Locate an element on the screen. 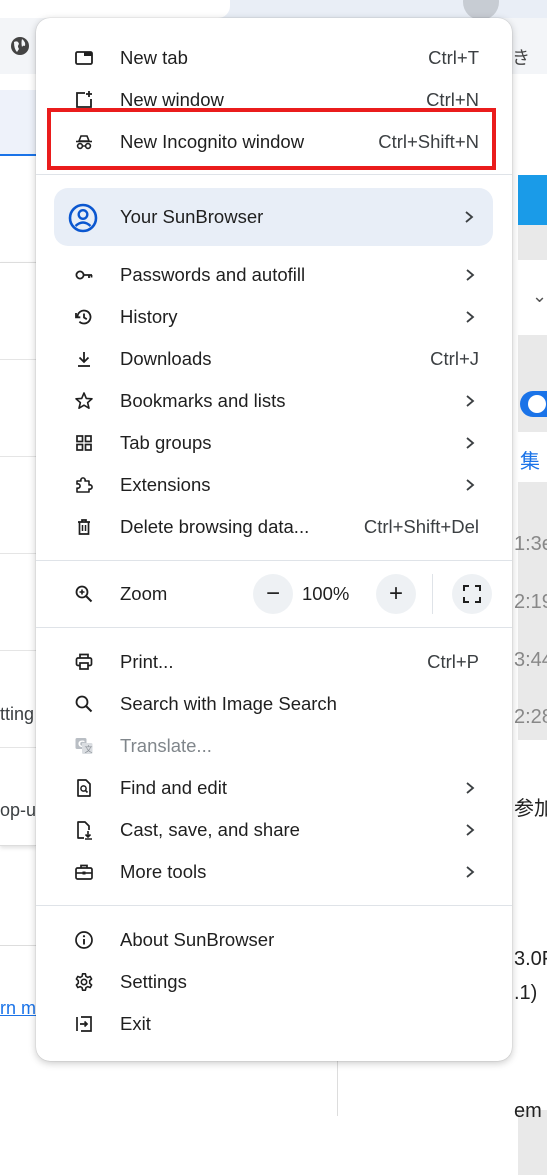 Image resolution: width=547 pixels, height=1175 pixels. highlight-box is located at coordinates (271, 139).